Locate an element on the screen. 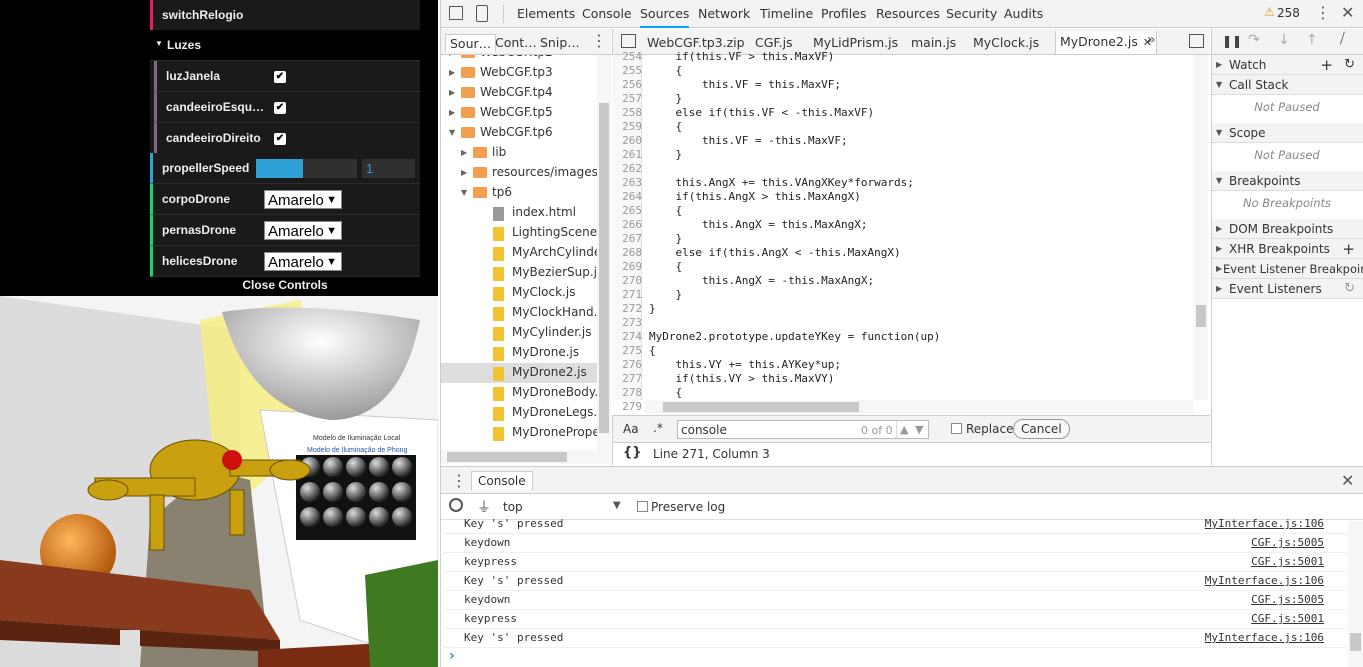  gui-row-switchrelogio: switchRelogio is located at coordinates (285, 15).